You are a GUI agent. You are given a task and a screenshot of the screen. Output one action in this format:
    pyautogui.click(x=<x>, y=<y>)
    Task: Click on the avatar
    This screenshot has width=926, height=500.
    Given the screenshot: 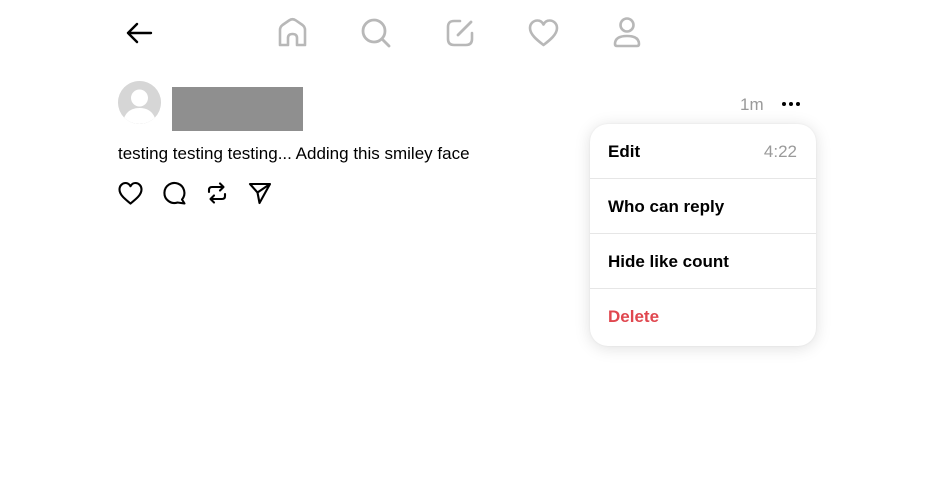 What is the action you would take?
    pyautogui.click(x=139, y=102)
    